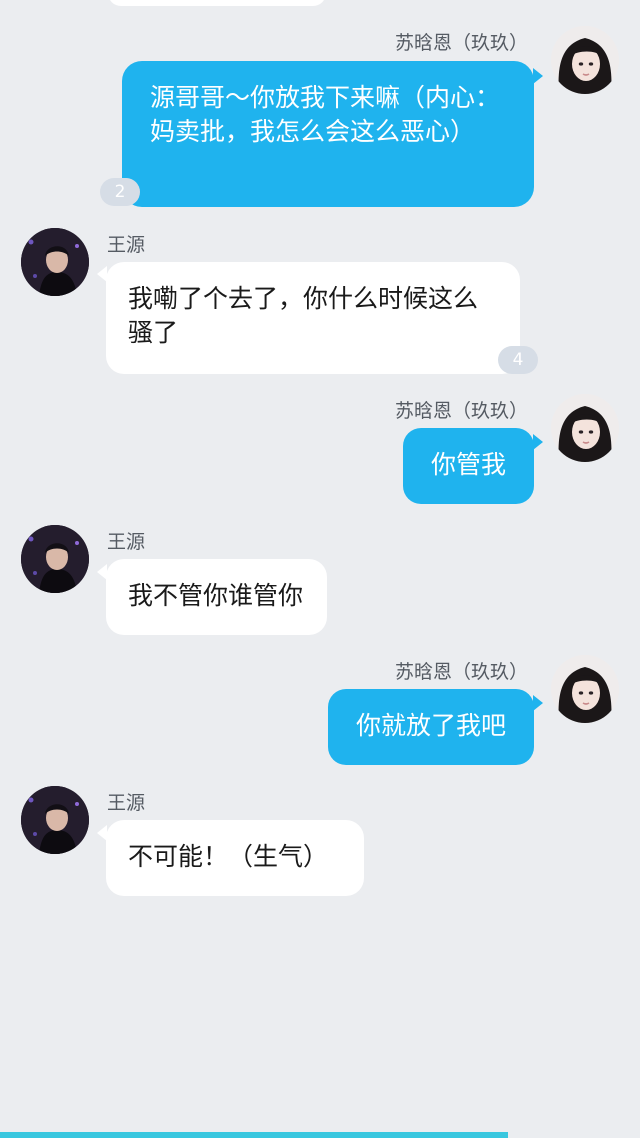 This screenshot has width=640, height=1138. Describe the element at coordinates (235, 858) in the screenshot. I see `message-bubble: 不可能！（生气）` at that location.